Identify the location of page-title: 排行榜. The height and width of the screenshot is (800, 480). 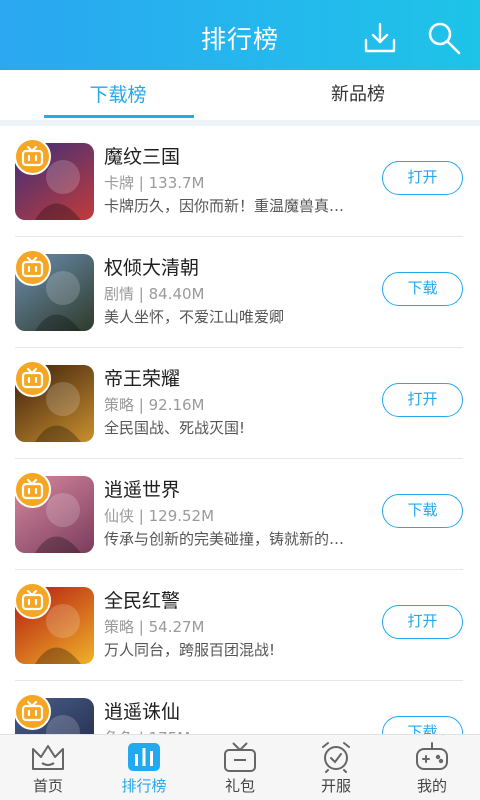
(239, 39).